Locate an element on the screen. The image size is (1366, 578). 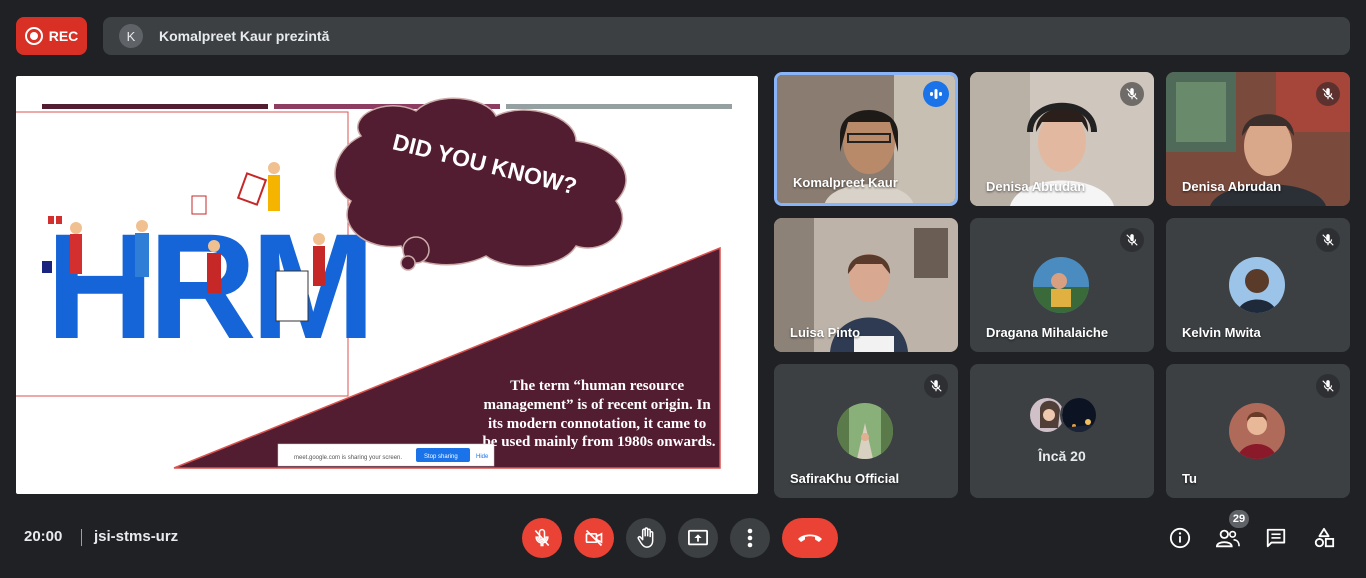
present-button is located at coordinates (698, 538).